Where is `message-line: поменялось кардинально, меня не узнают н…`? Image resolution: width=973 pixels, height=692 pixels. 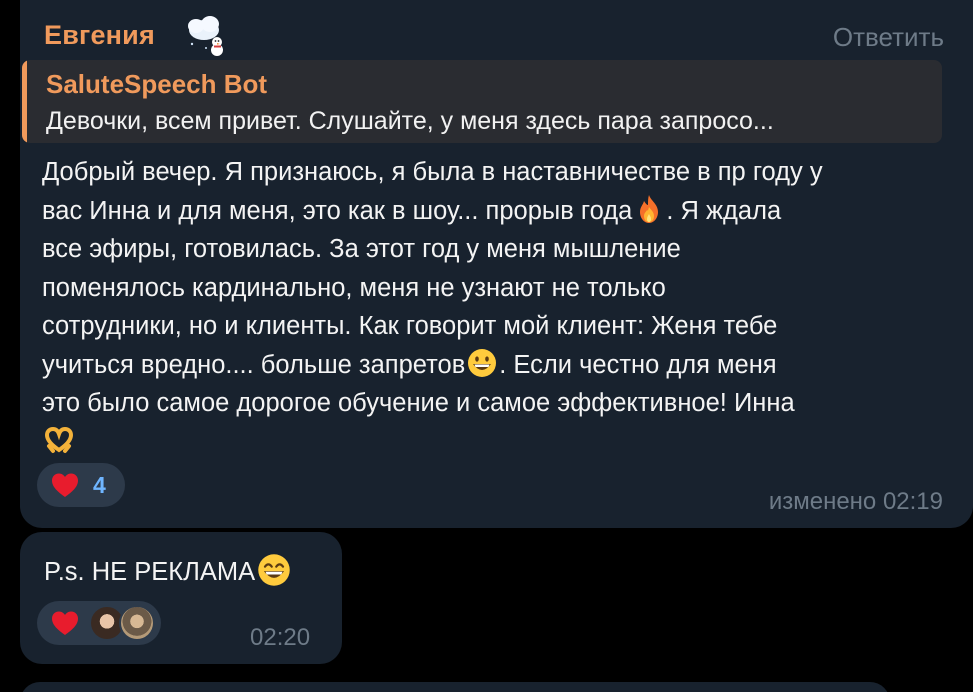
message-line: поменялось кардинально, меня не узнают н… is located at coordinates (494, 288).